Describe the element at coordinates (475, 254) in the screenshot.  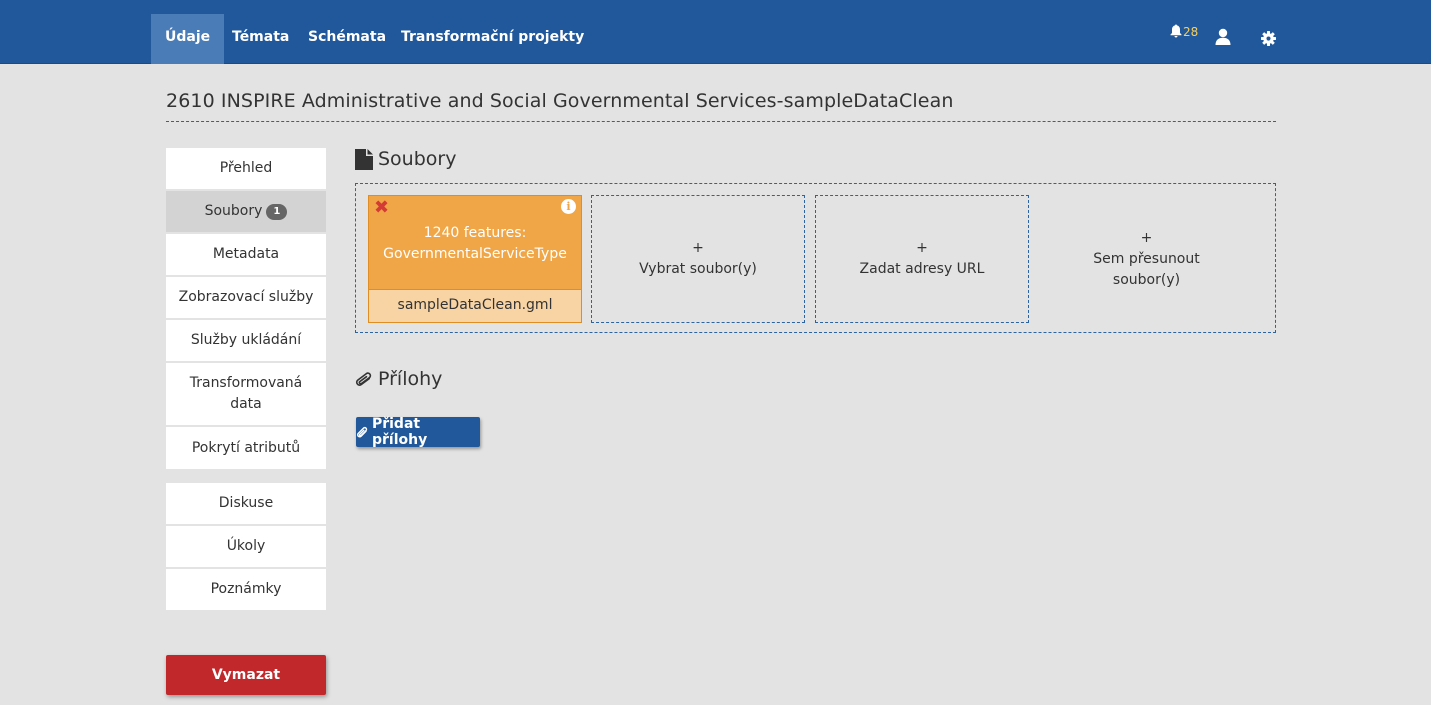
I see `file-feature-type: GovernmentalServiceType` at that location.